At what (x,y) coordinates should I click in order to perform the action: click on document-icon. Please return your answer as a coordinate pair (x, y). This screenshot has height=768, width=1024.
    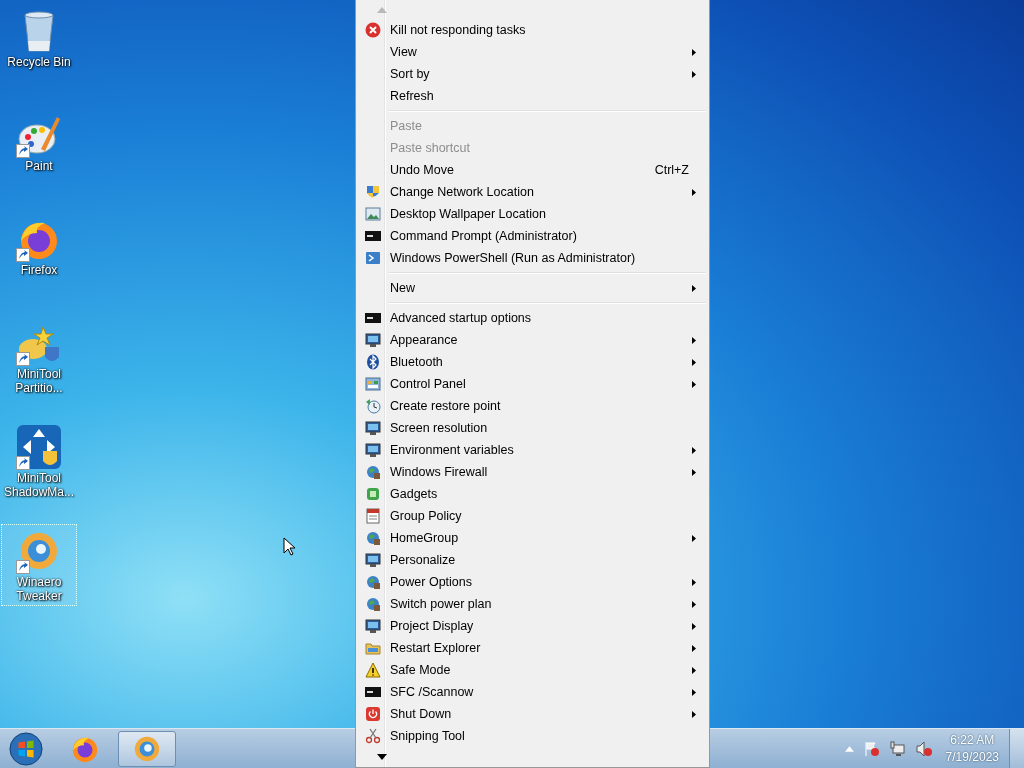
    Looking at the image, I should click on (373, 516).